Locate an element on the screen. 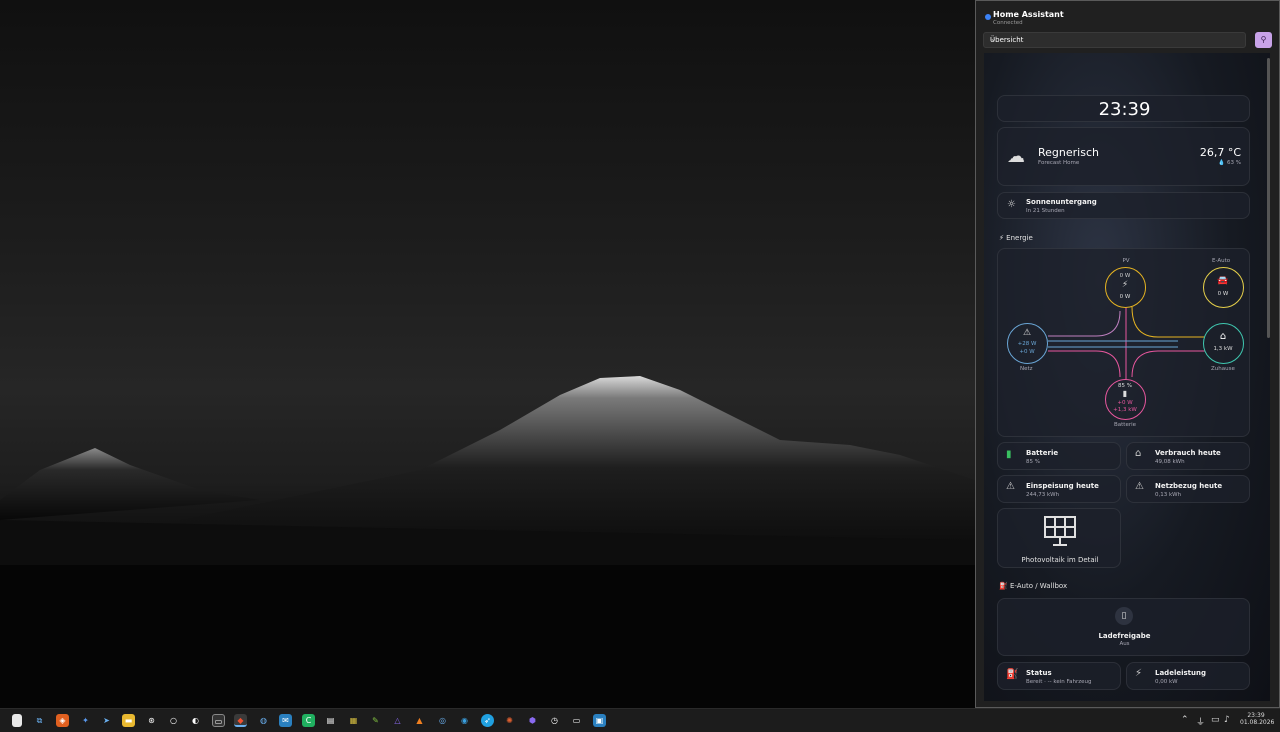 This screenshot has height=732, width=1280. save-app-icon: ▣ is located at coordinates (599, 720).